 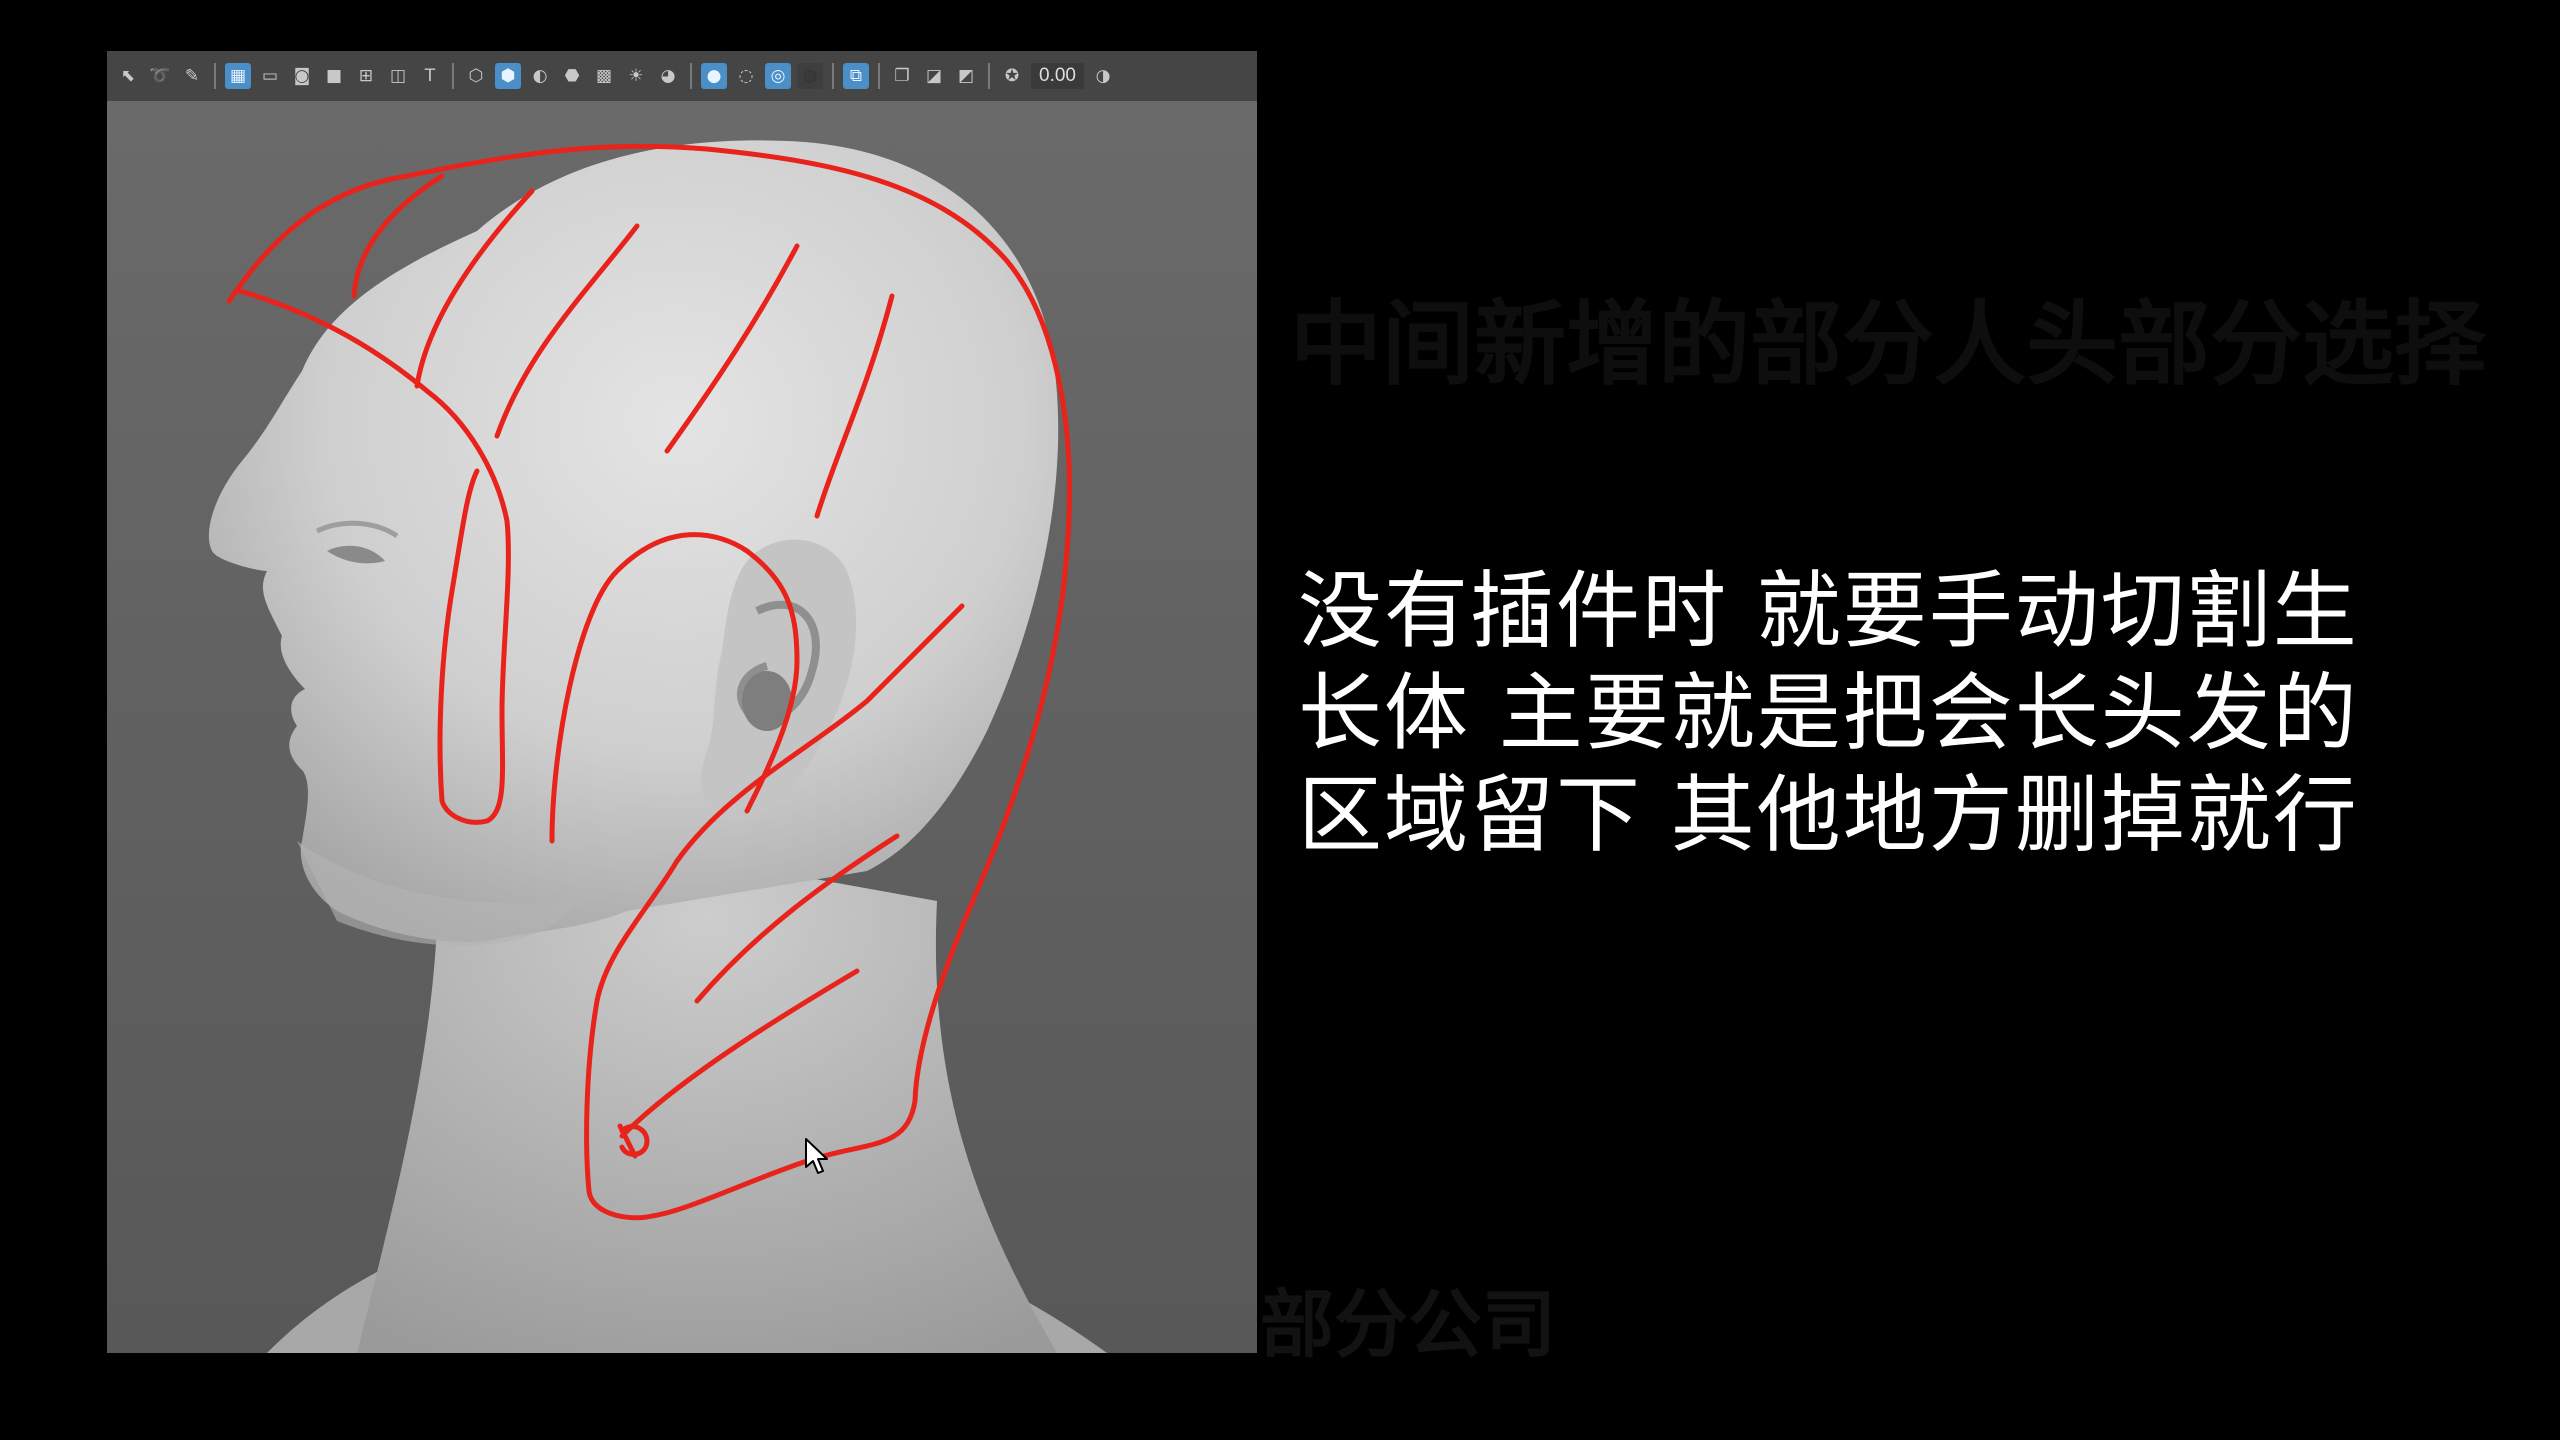 I want to click on mouse-cursor-icon, so click(x=816, y=1156).